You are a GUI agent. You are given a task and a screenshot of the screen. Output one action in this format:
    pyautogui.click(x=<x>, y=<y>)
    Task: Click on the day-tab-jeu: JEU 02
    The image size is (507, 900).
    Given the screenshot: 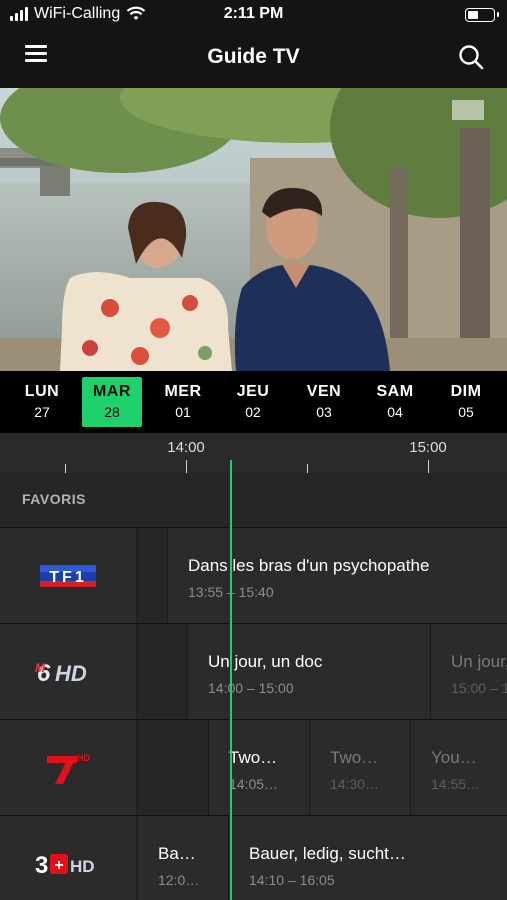 What is the action you would take?
    pyautogui.click(x=253, y=402)
    